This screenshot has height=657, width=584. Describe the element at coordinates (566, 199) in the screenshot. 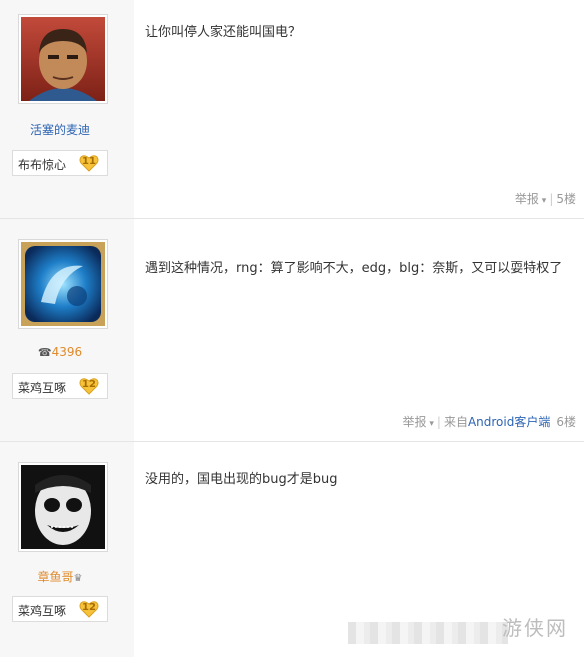

I see `floor-number: 5楼` at that location.